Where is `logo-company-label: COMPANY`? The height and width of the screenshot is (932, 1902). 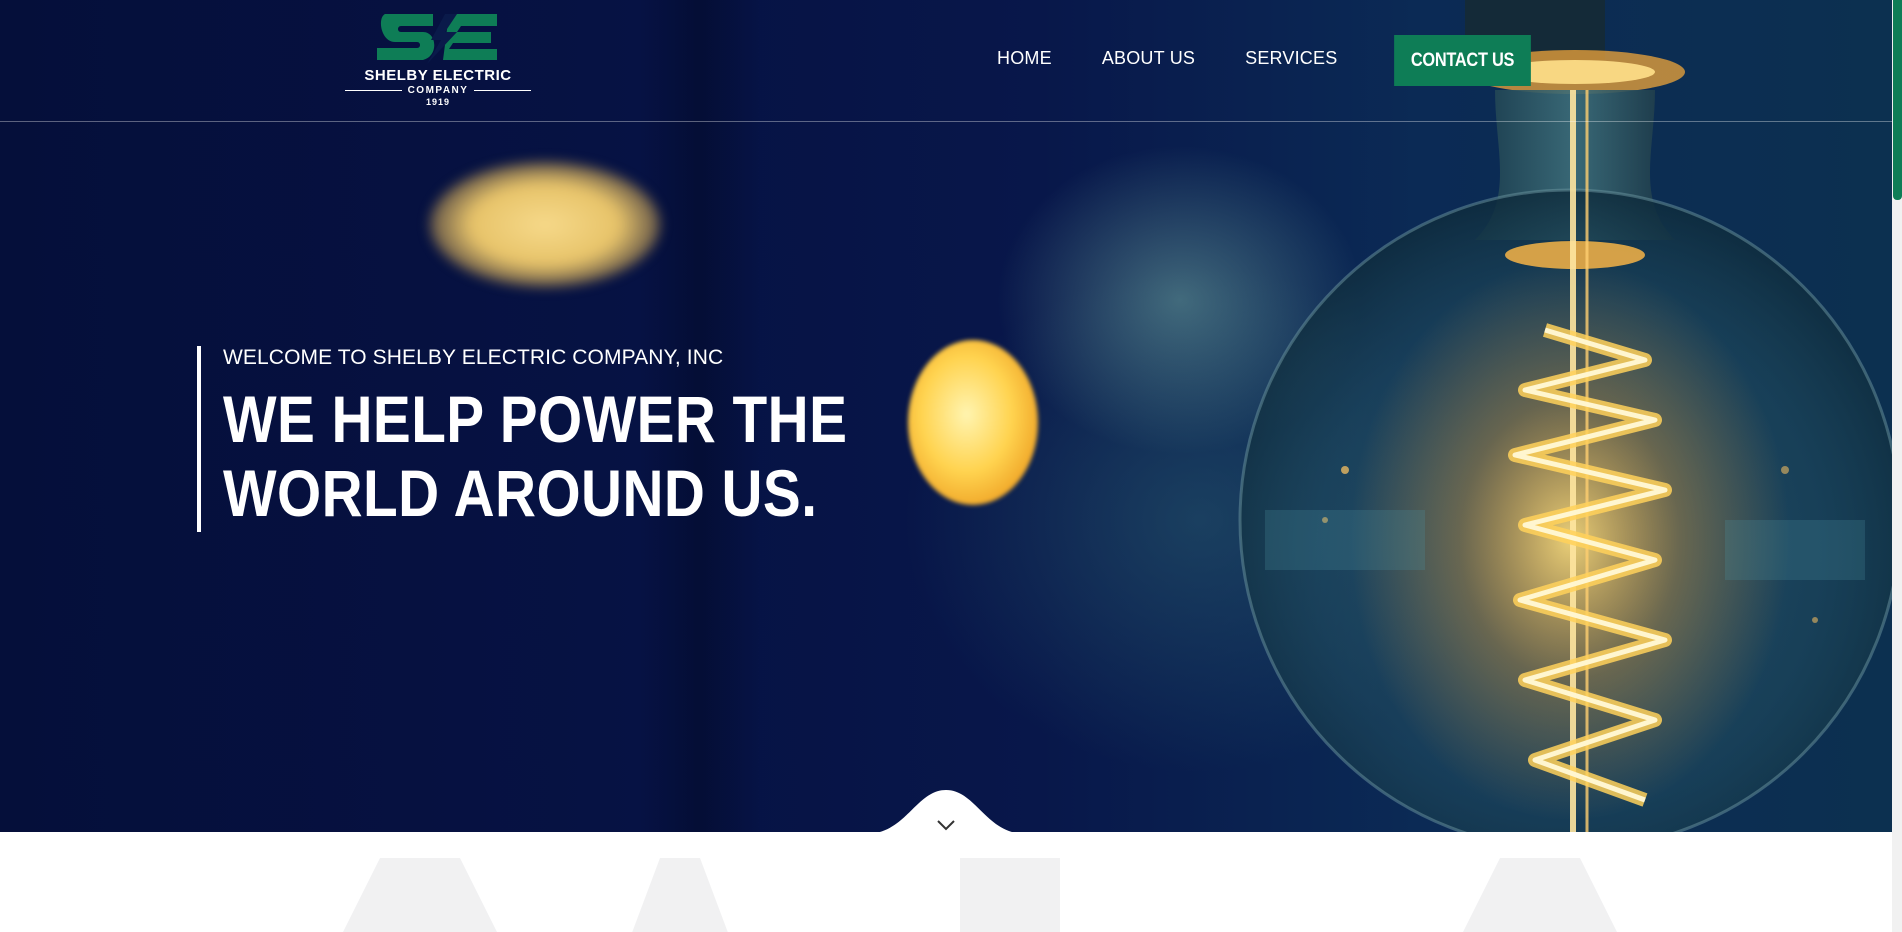
logo-company-label: COMPANY is located at coordinates (438, 90).